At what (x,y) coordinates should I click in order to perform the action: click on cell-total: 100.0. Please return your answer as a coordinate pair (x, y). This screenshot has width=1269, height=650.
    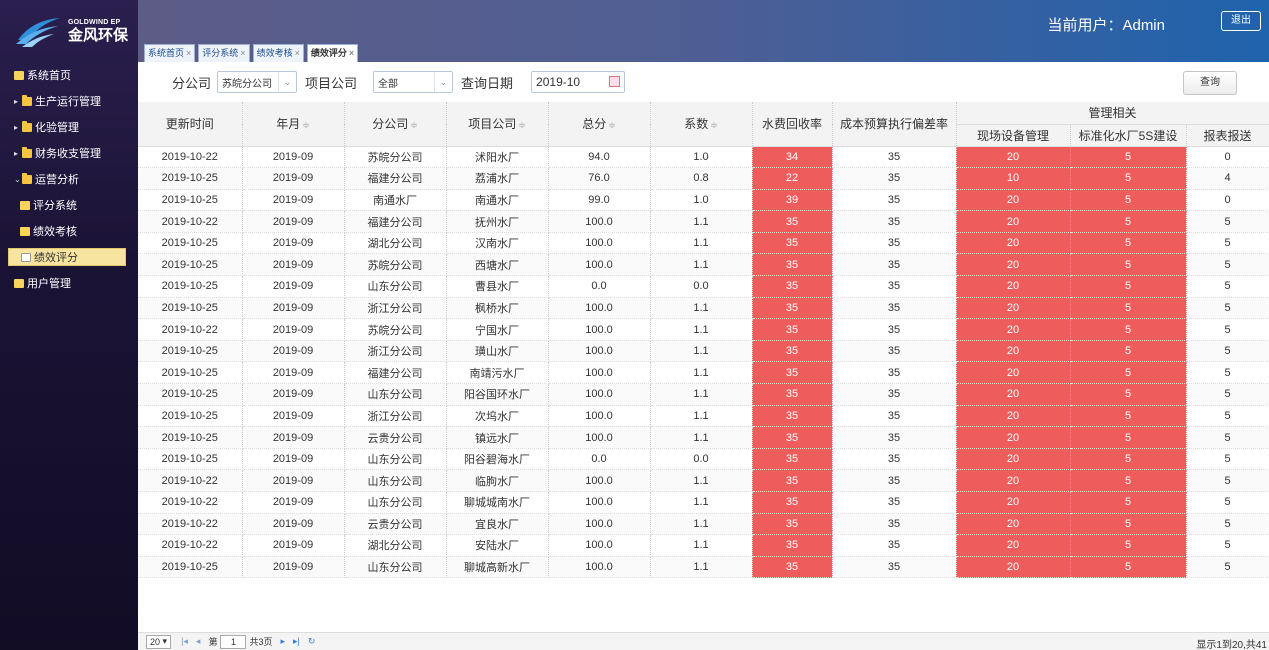
    Looking at the image, I should click on (599, 308).